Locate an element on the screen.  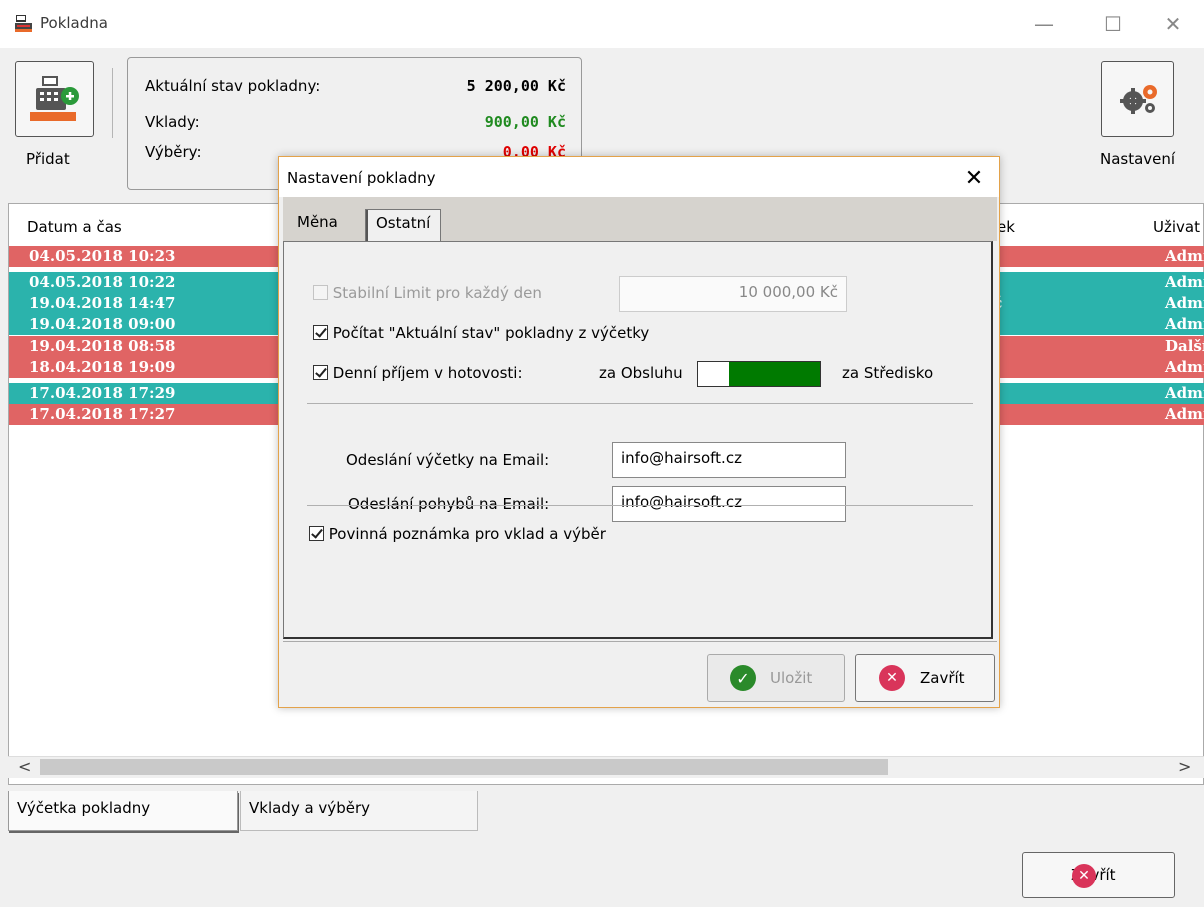
dialog-close-label: Zavřít is located at coordinates (942, 678).